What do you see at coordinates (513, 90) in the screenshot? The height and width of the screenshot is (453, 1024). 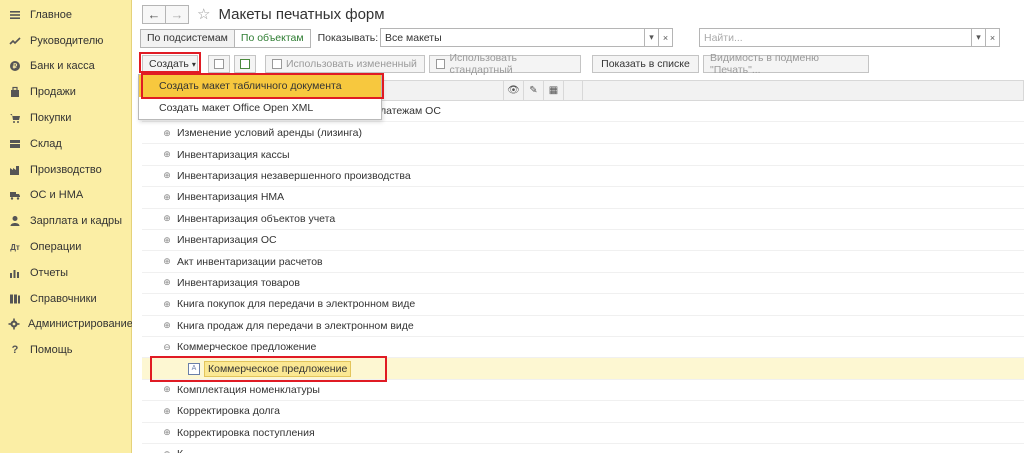 I see `eye-icon: 👁` at bounding box center [513, 90].